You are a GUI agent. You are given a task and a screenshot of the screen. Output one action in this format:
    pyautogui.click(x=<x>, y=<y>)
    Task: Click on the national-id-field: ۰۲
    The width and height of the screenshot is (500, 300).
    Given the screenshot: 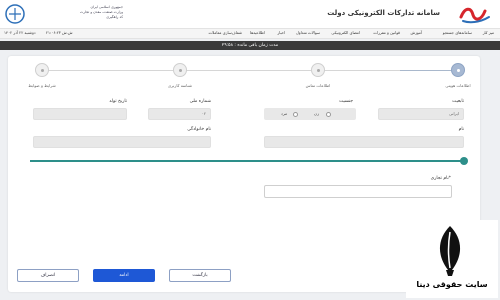 What is the action you would take?
    pyautogui.click(x=179, y=114)
    